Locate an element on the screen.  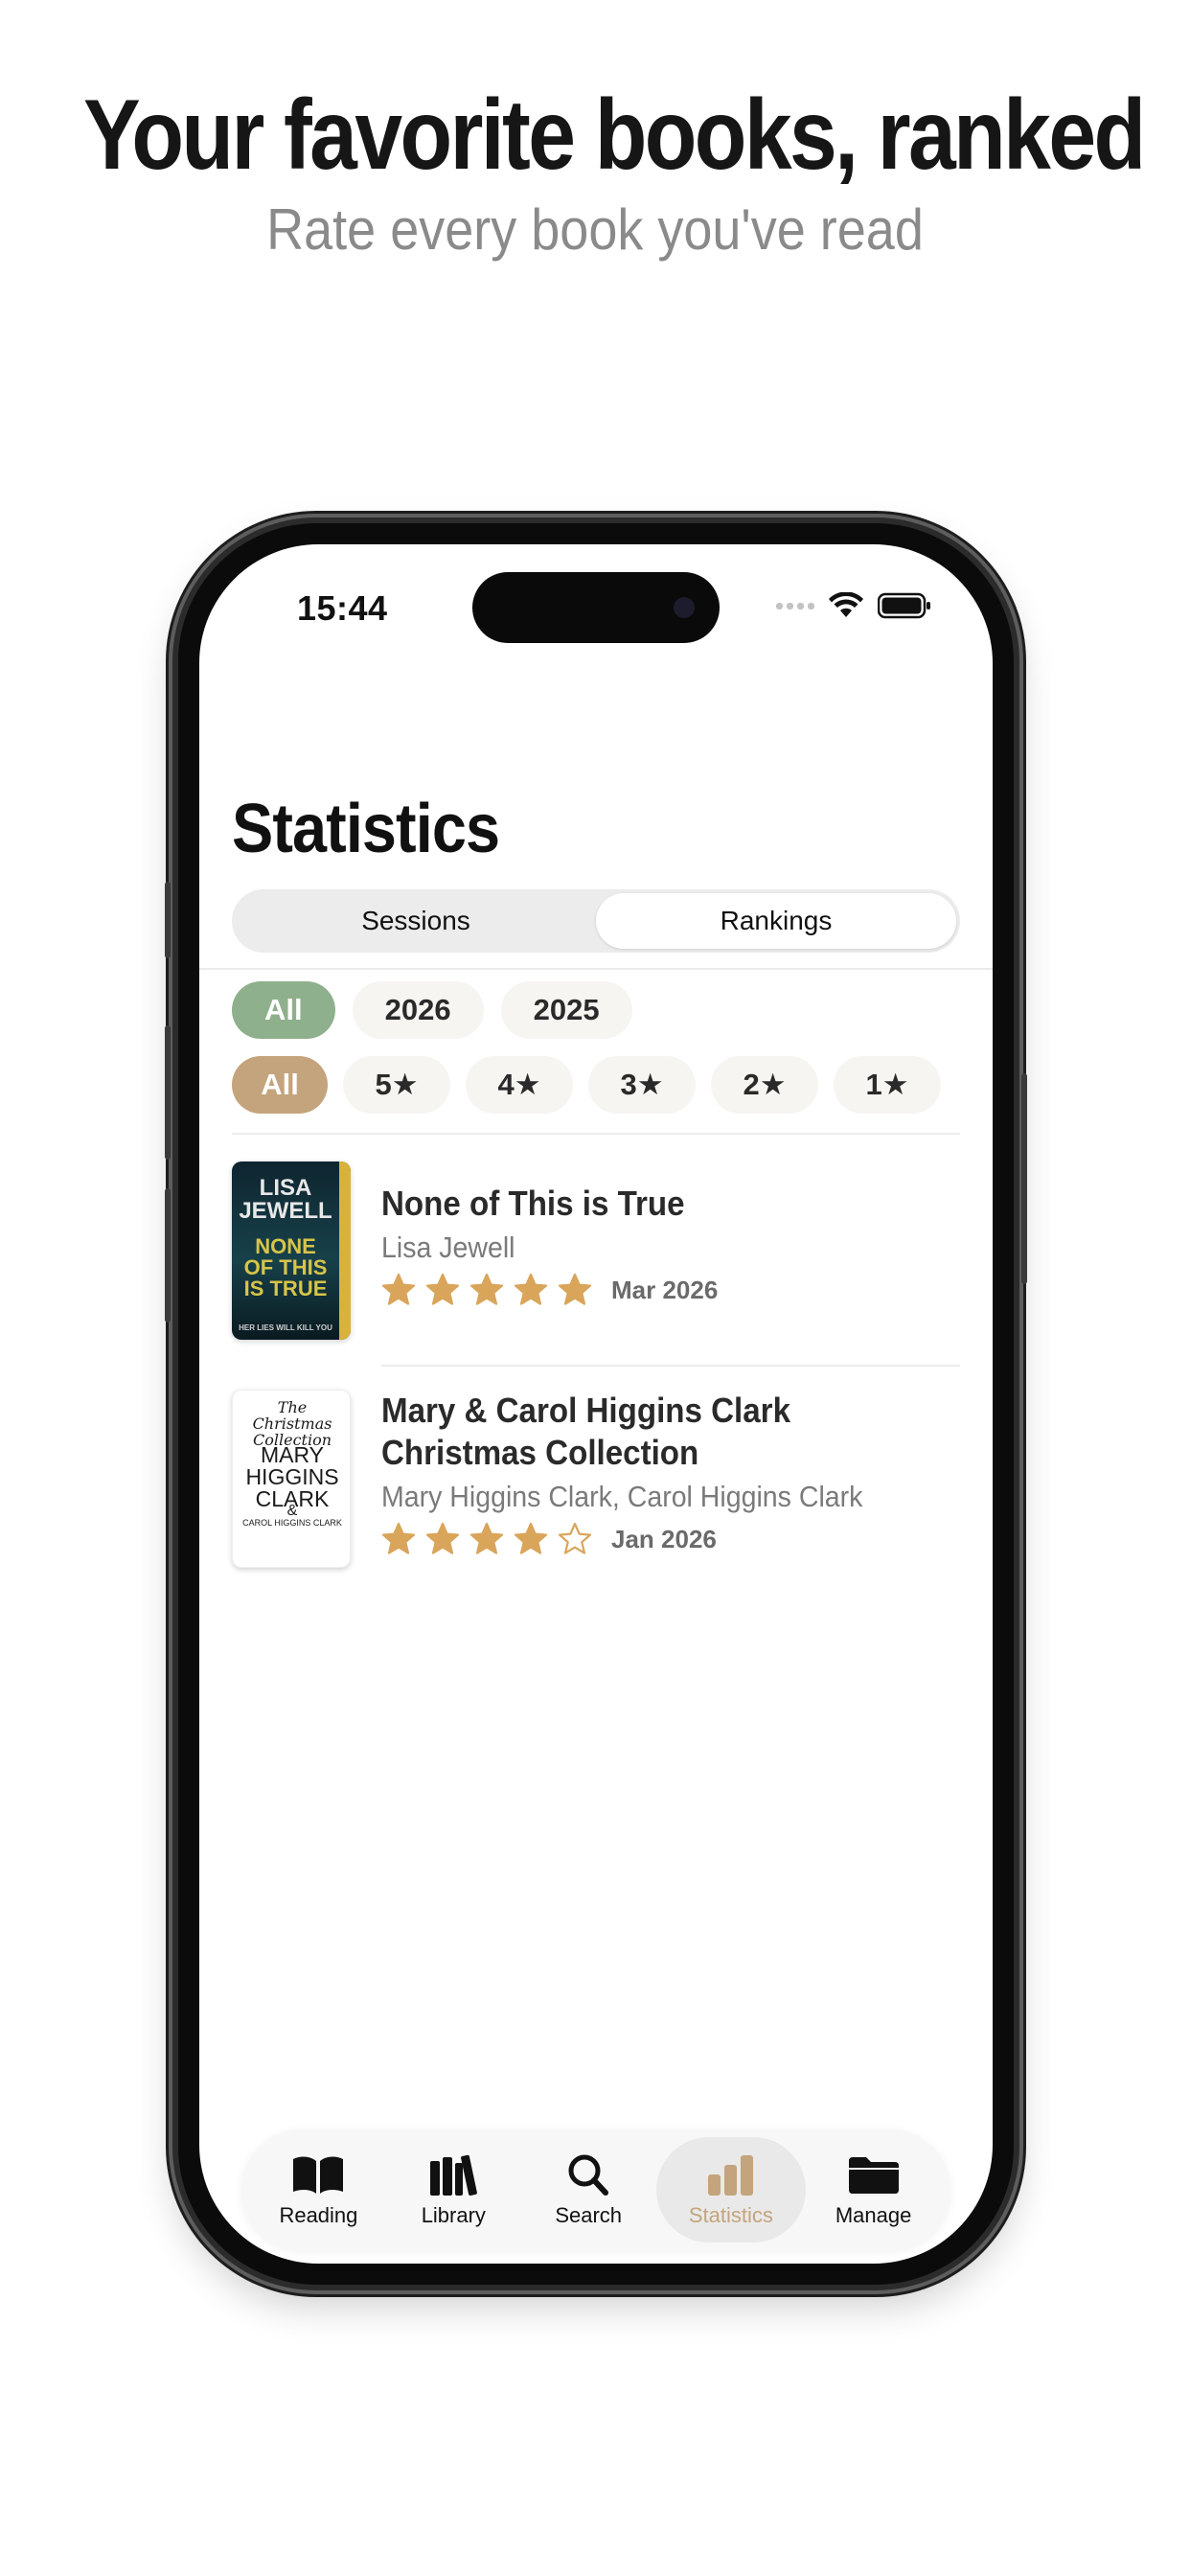
year-filter-row: All 2026 2025 is located at coordinates (432, 1010).